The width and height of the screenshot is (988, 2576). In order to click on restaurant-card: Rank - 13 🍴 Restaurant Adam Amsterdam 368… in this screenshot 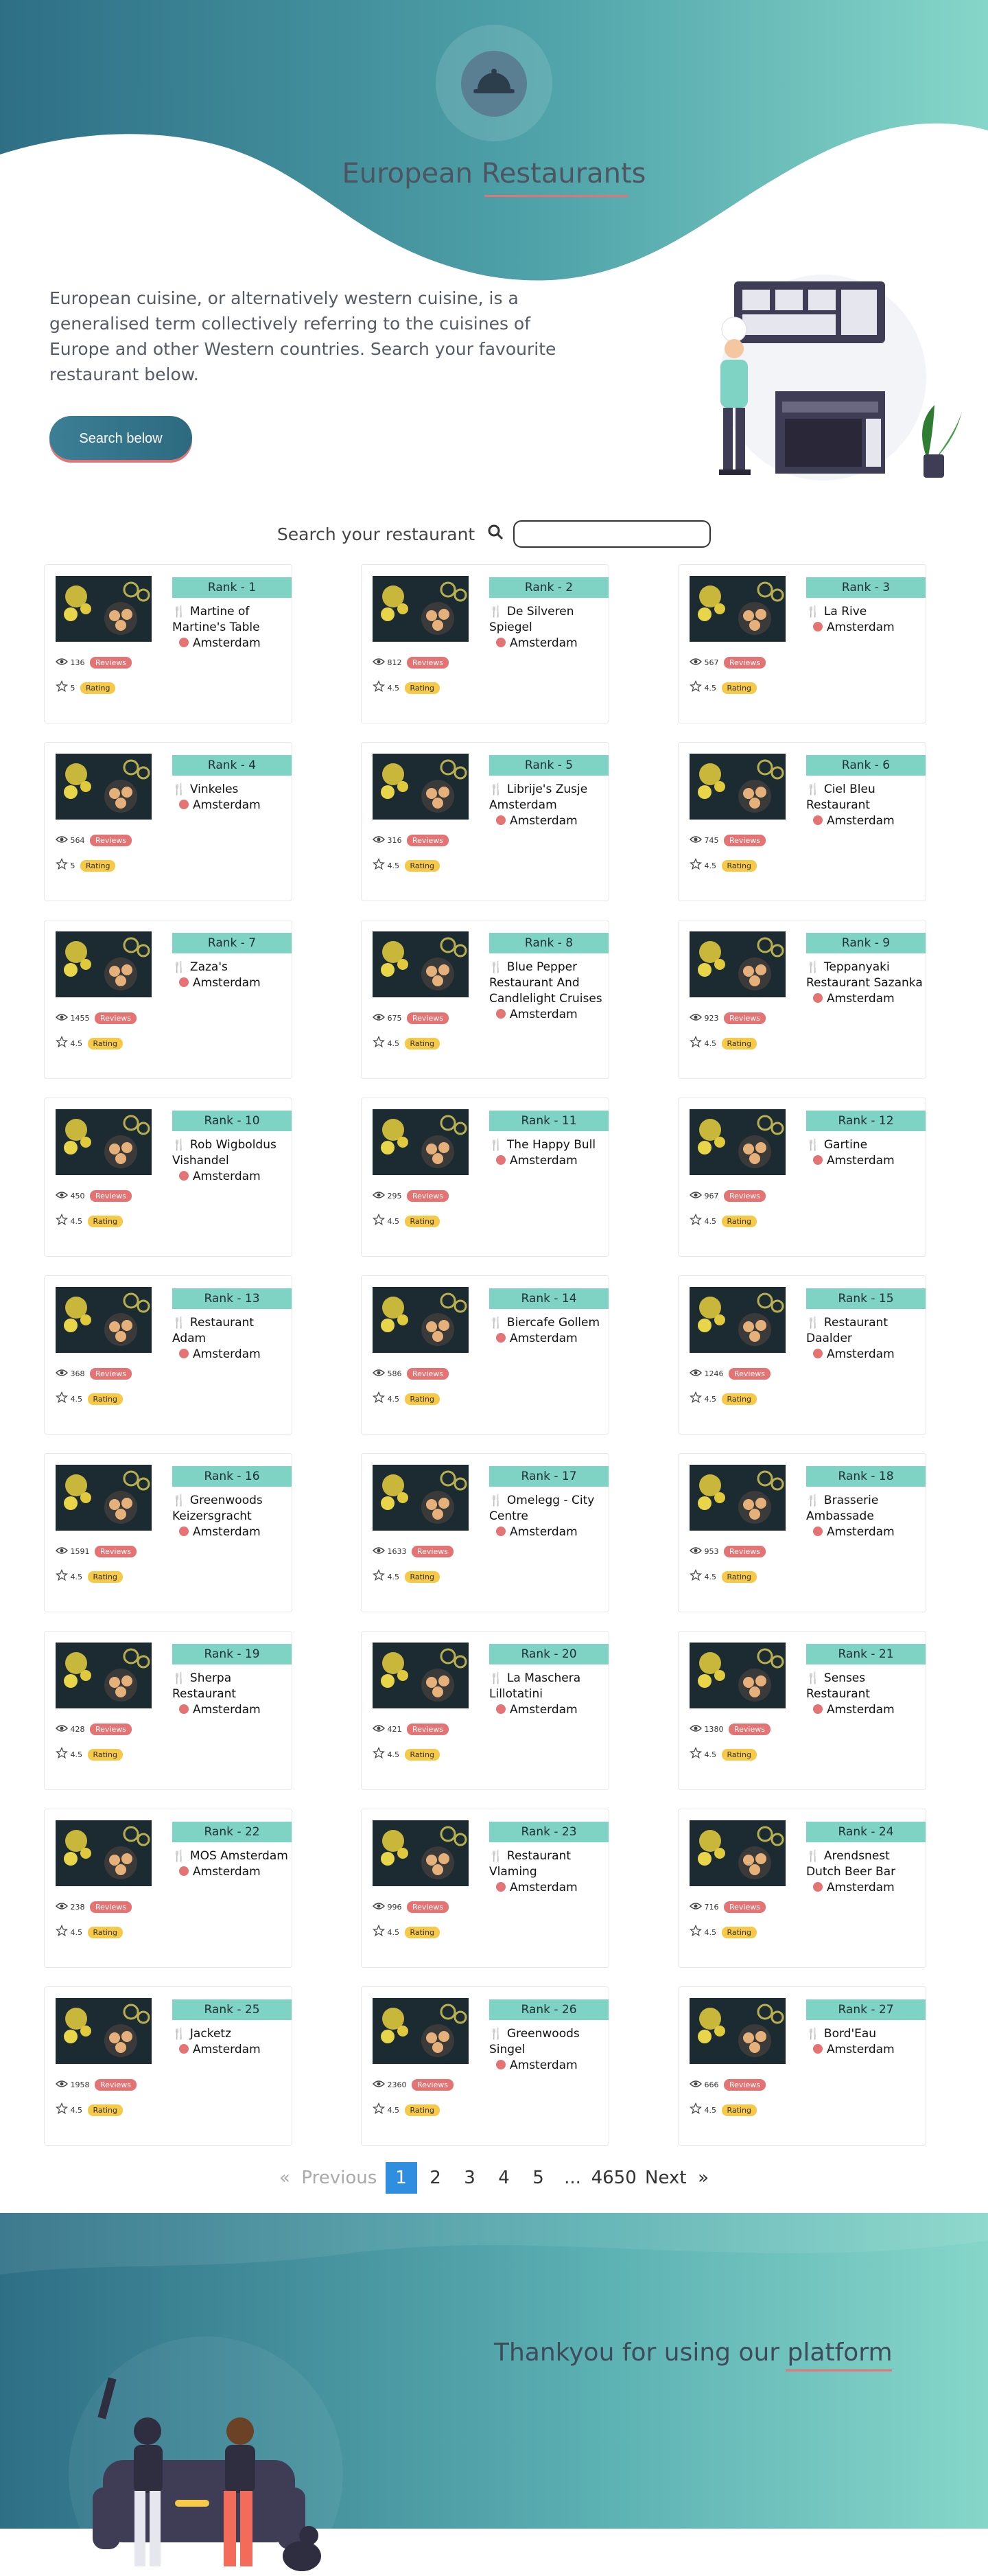, I will do `click(168, 1355)`.